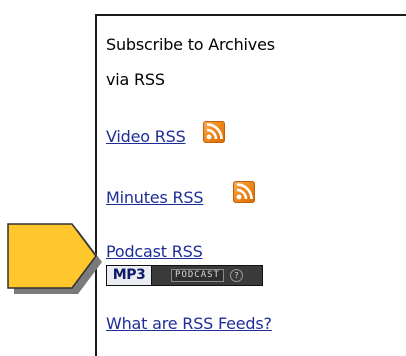 The image size is (406, 356). I want to click on minutes-rss-link: Minutes RSS, so click(155, 197).